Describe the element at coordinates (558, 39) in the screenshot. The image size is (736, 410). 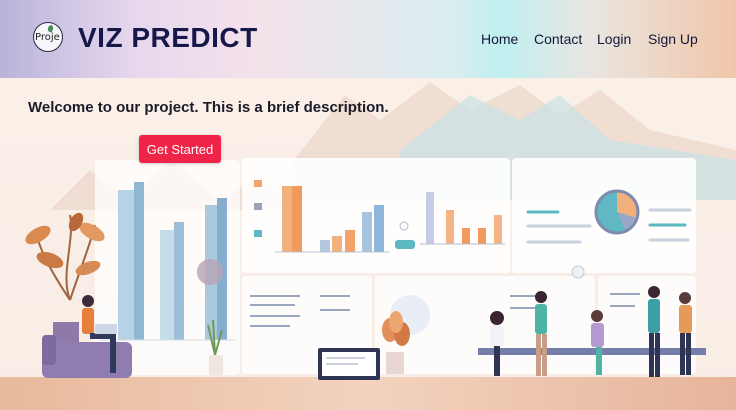
I see `nav-contact: Contact` at that location.